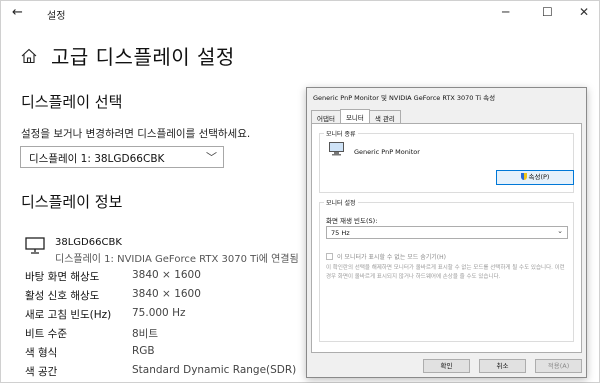 This screenshot has width=600, height=383. What do you see at coordinates (352, 221) in the screenshot?
I see `refresh-rate-label: 화면 재생 빈도(S):` at bounding box center [352, 221].